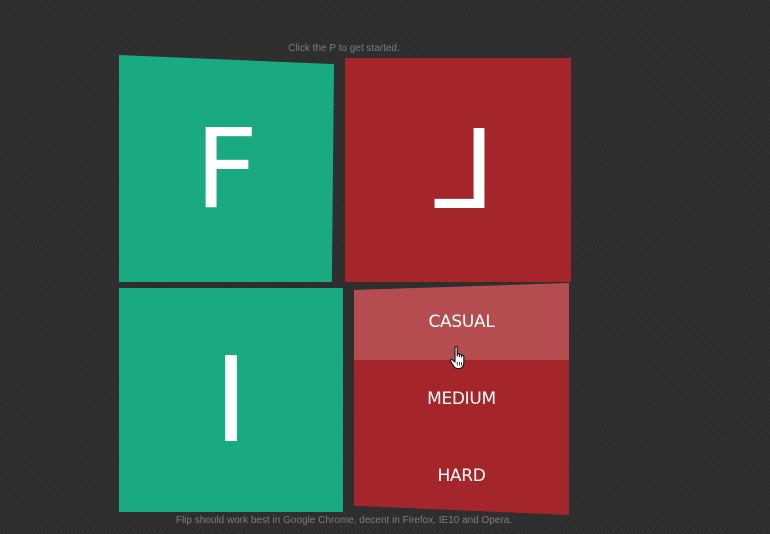  I want to click on tile-letter: I, so click(231, 400).